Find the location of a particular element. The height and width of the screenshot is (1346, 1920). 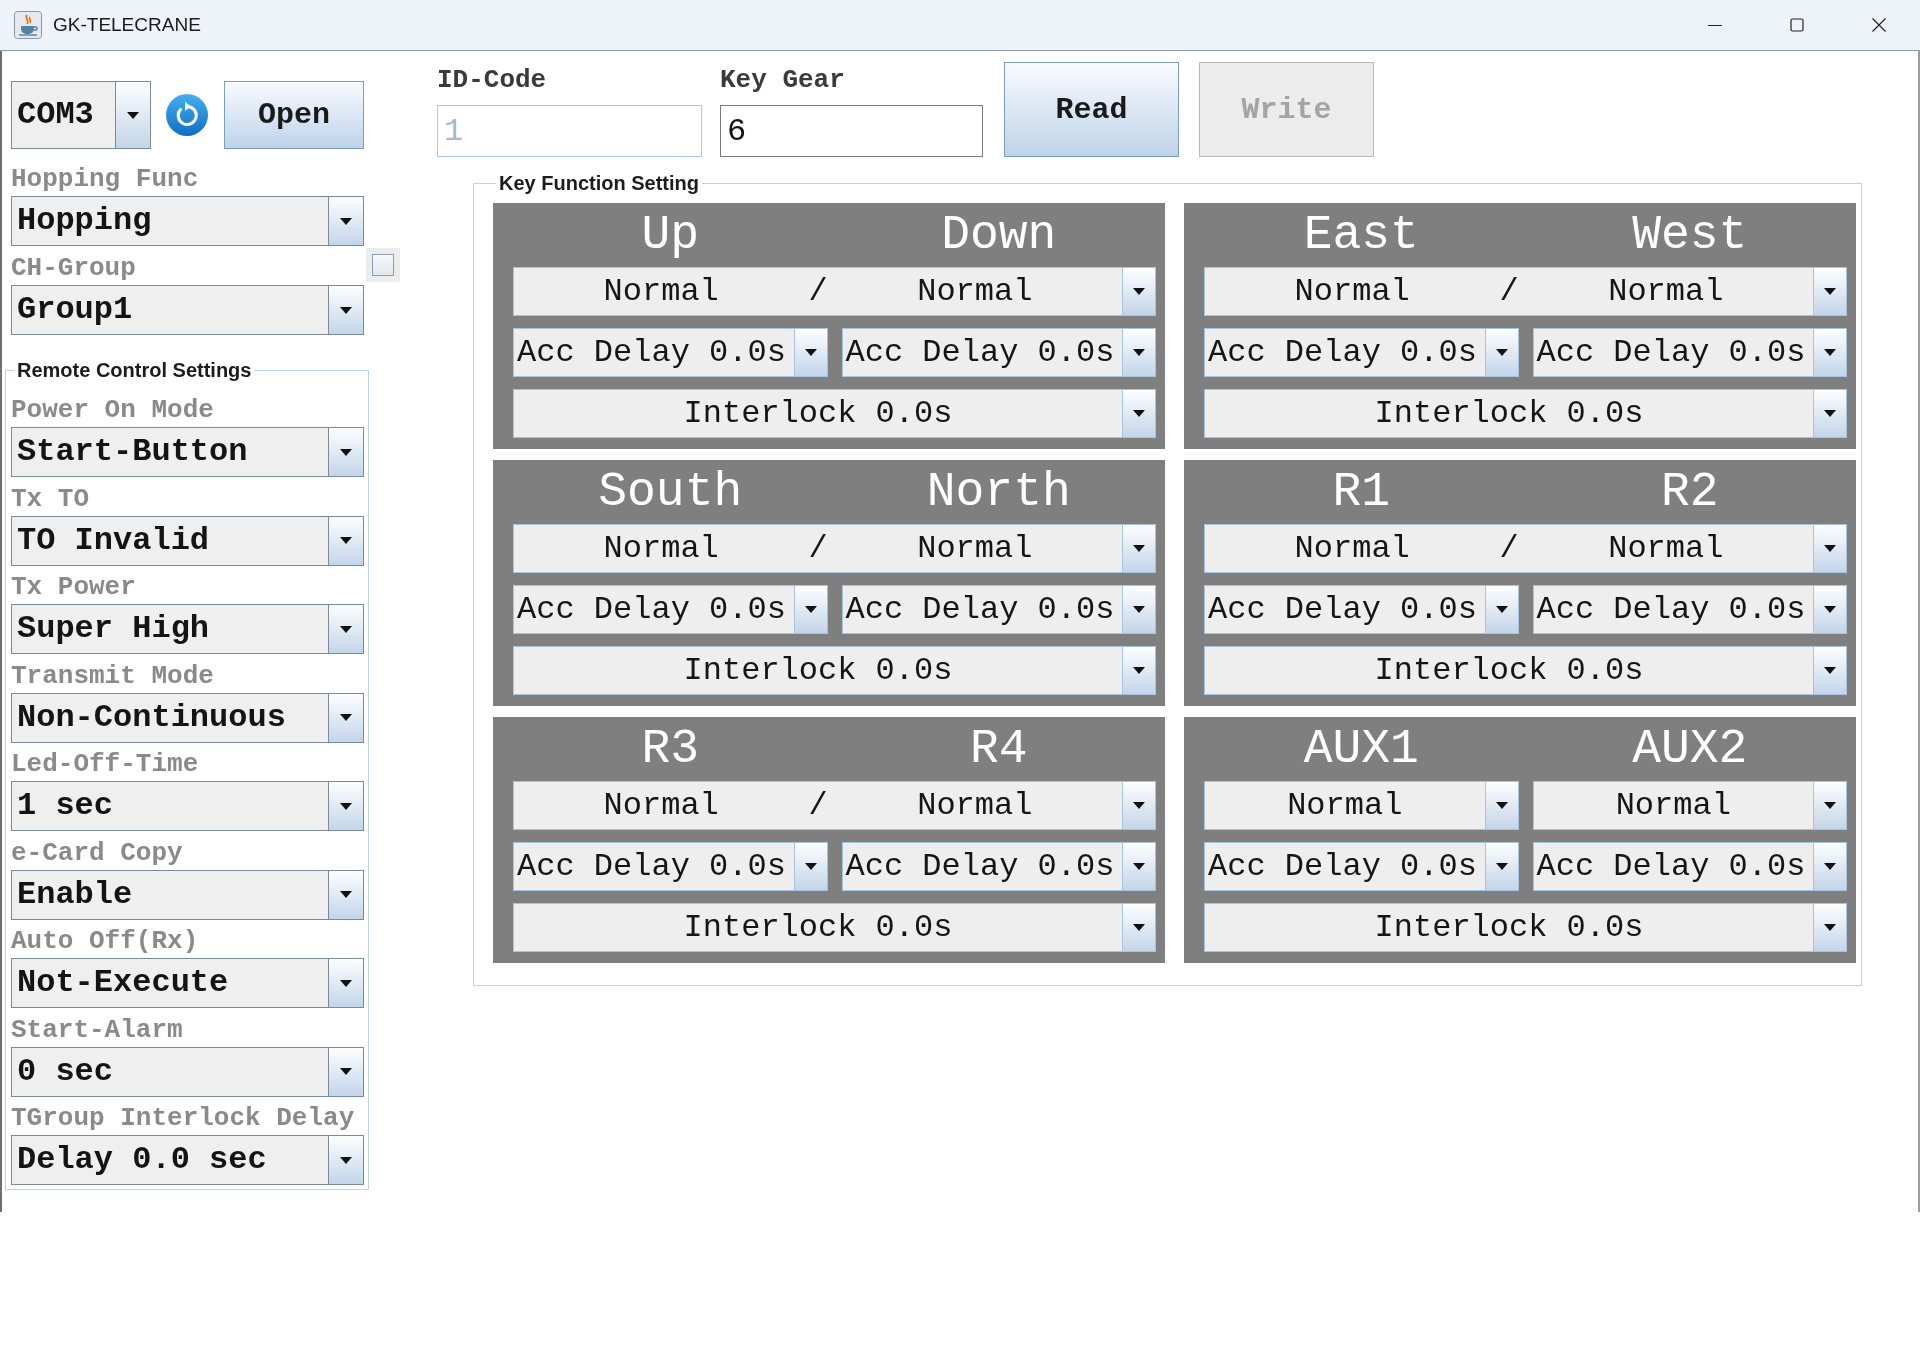

field-label: Tx Power is located at coordinates (74, 589).